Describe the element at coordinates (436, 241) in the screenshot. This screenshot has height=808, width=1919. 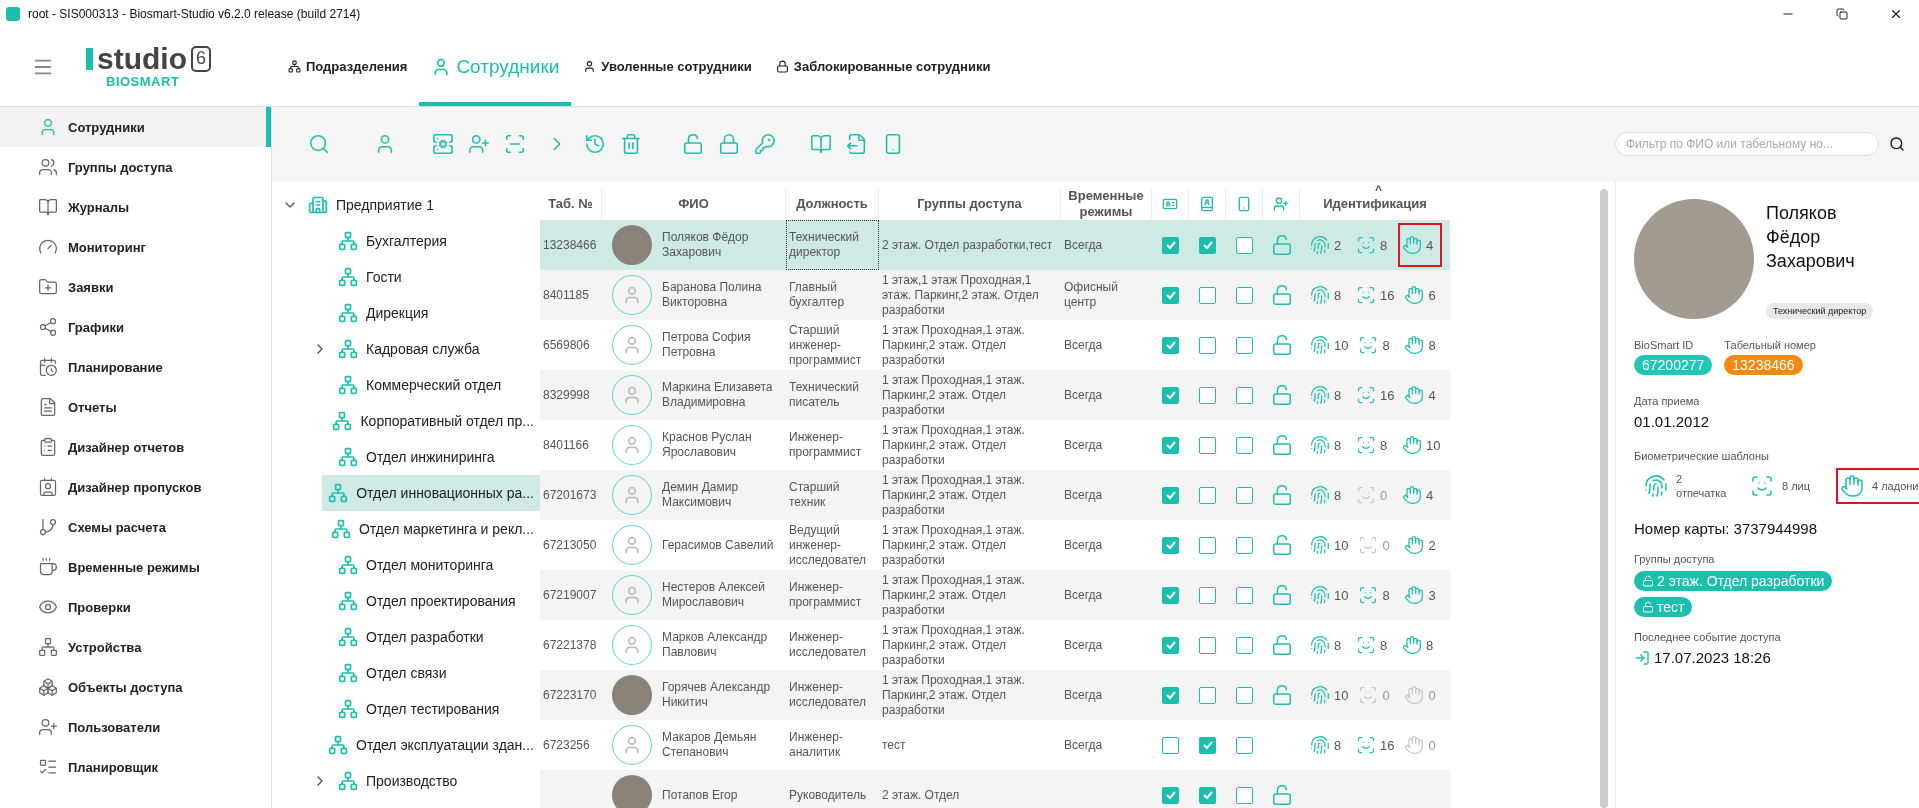
I see `tree-item: Бухгалтерия` at that location.